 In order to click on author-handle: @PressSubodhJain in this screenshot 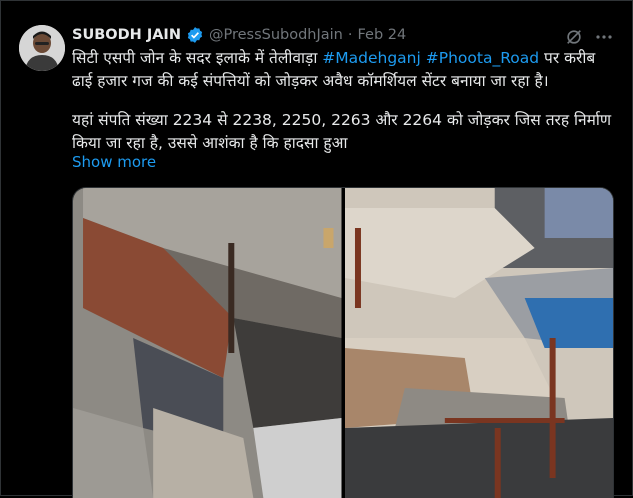, I will do `click(276, 35)`.